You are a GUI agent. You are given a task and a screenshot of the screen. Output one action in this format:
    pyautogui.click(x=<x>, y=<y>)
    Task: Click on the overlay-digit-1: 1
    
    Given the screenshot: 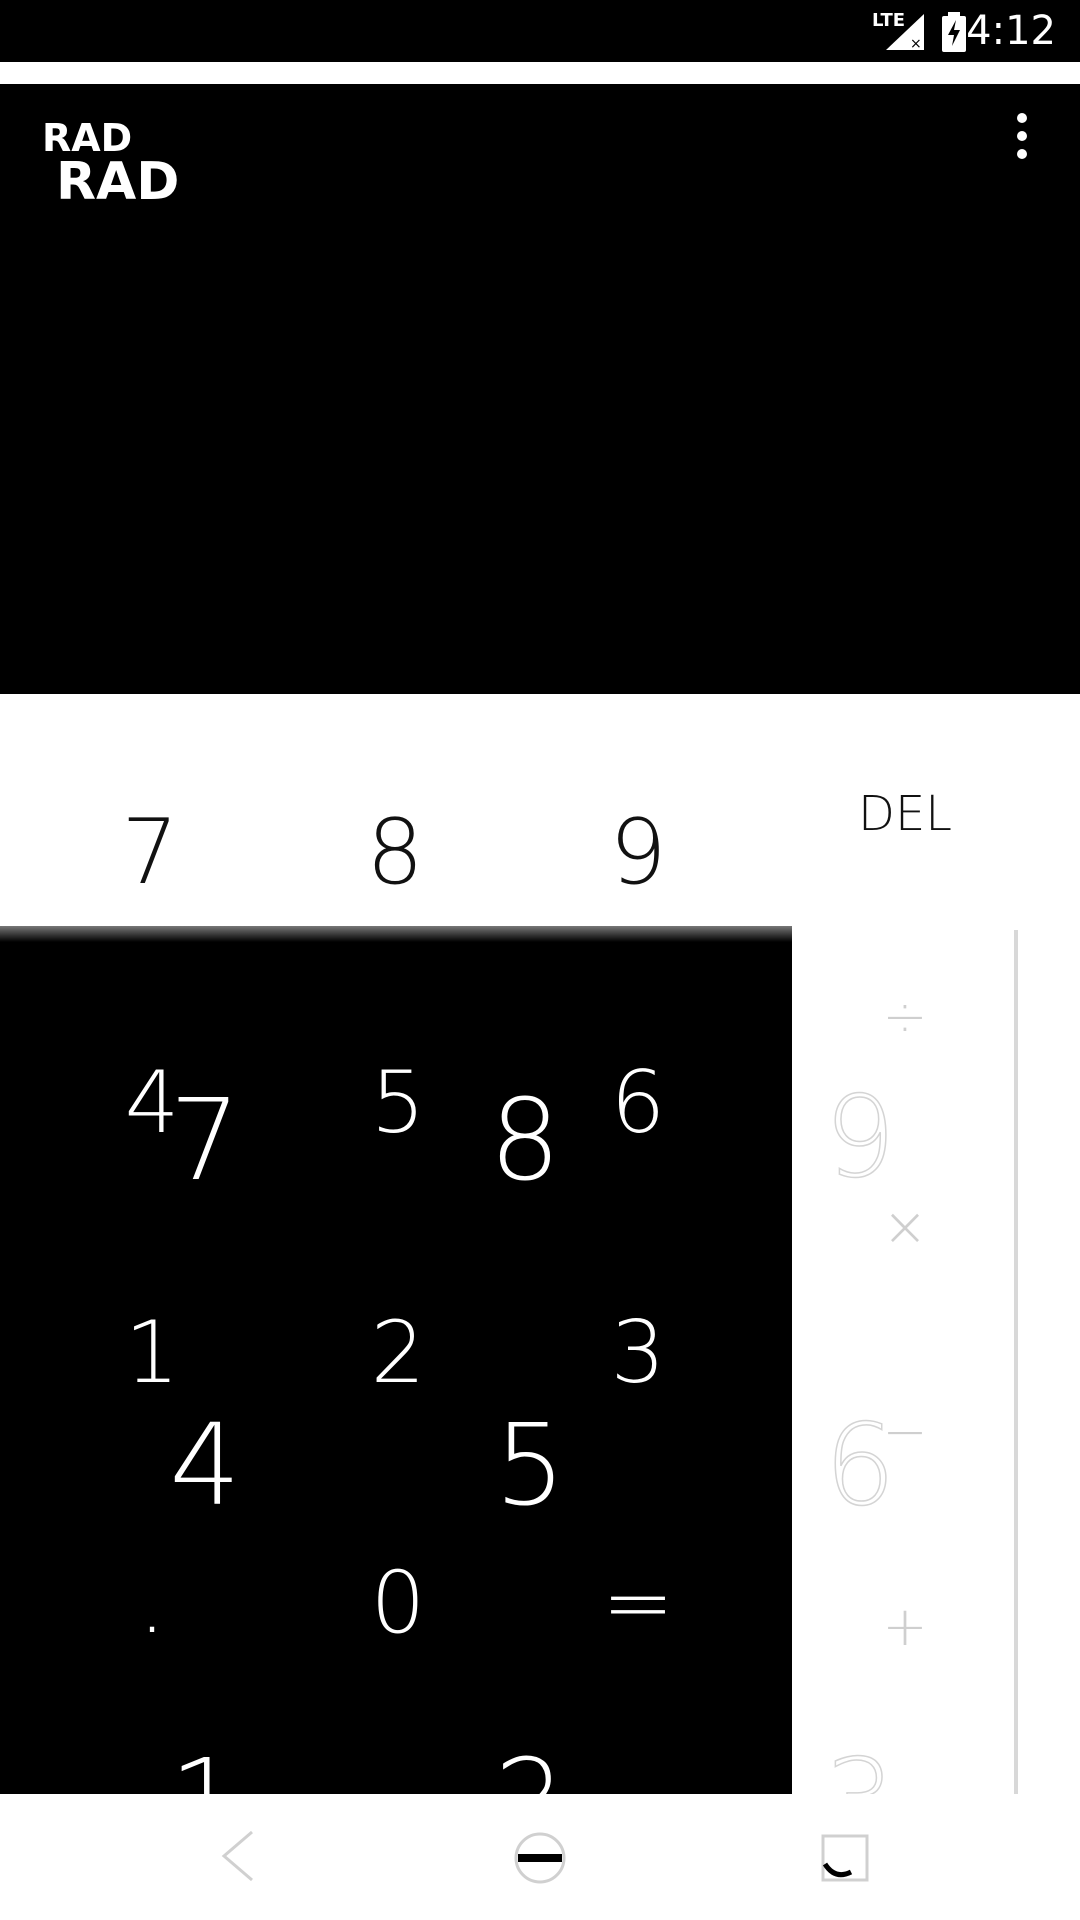 What is the action you would take?
    pyautogui.click(x=205, y=1769)
    